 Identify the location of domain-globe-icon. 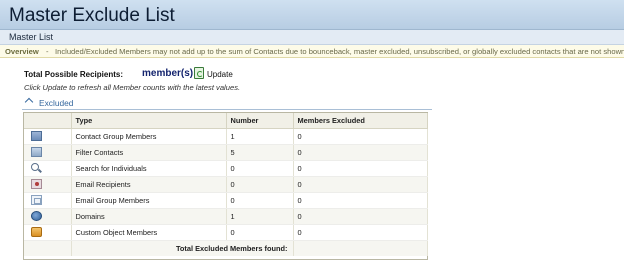
(36, 216).